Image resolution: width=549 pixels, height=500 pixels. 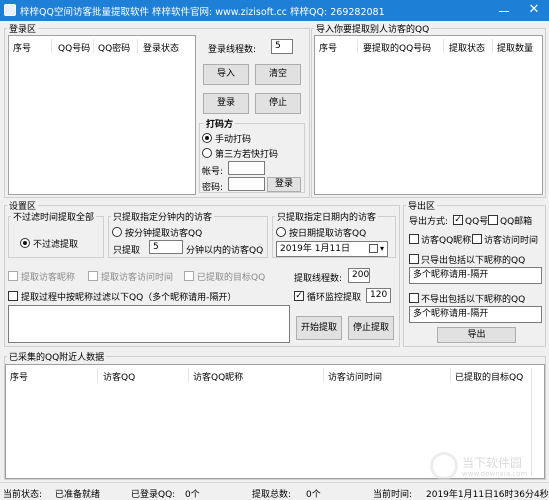 I want to click on chevron-down-icon: ▾, so click(x=382, y=249).